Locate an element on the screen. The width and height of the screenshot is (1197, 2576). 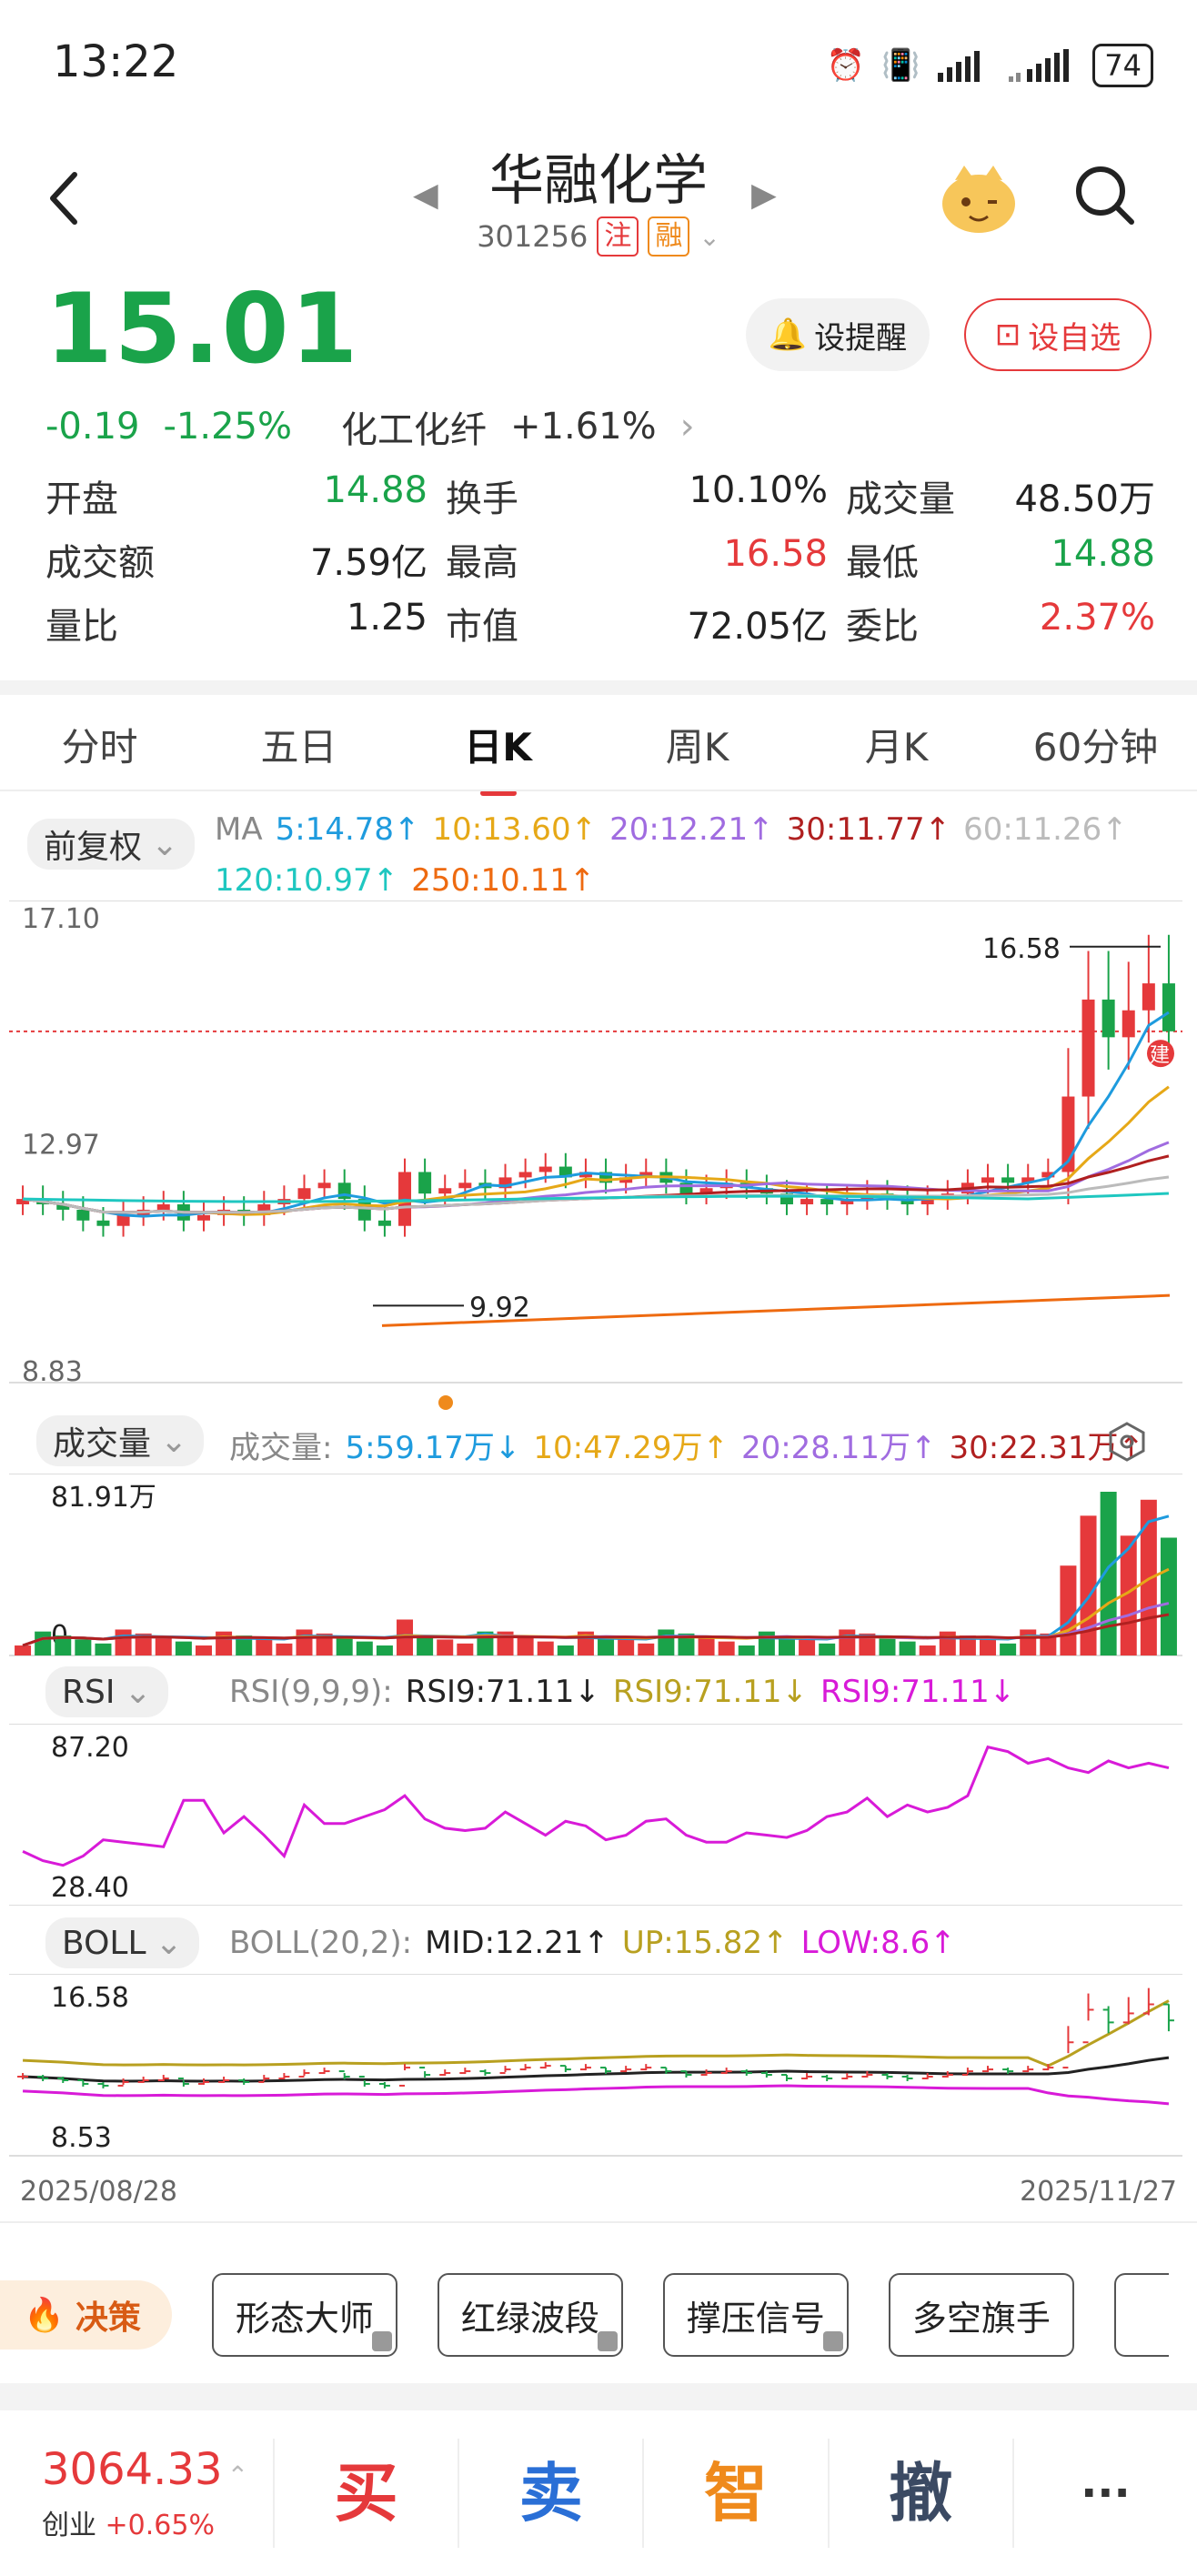
tab-5: 60分钟 is located at coordinates (1095, 744).